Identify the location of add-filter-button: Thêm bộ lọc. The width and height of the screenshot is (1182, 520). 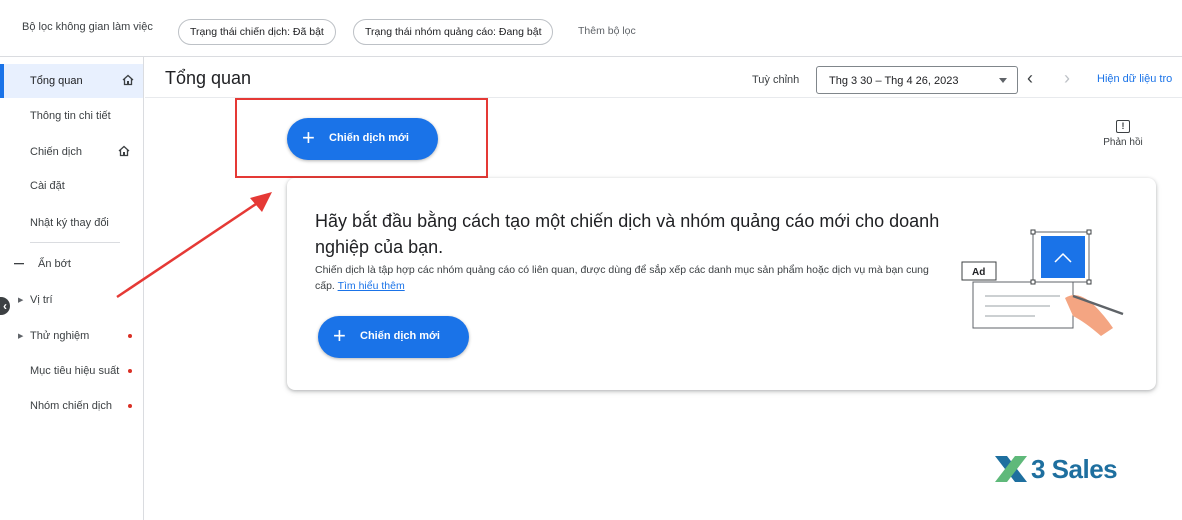
(607, 31).